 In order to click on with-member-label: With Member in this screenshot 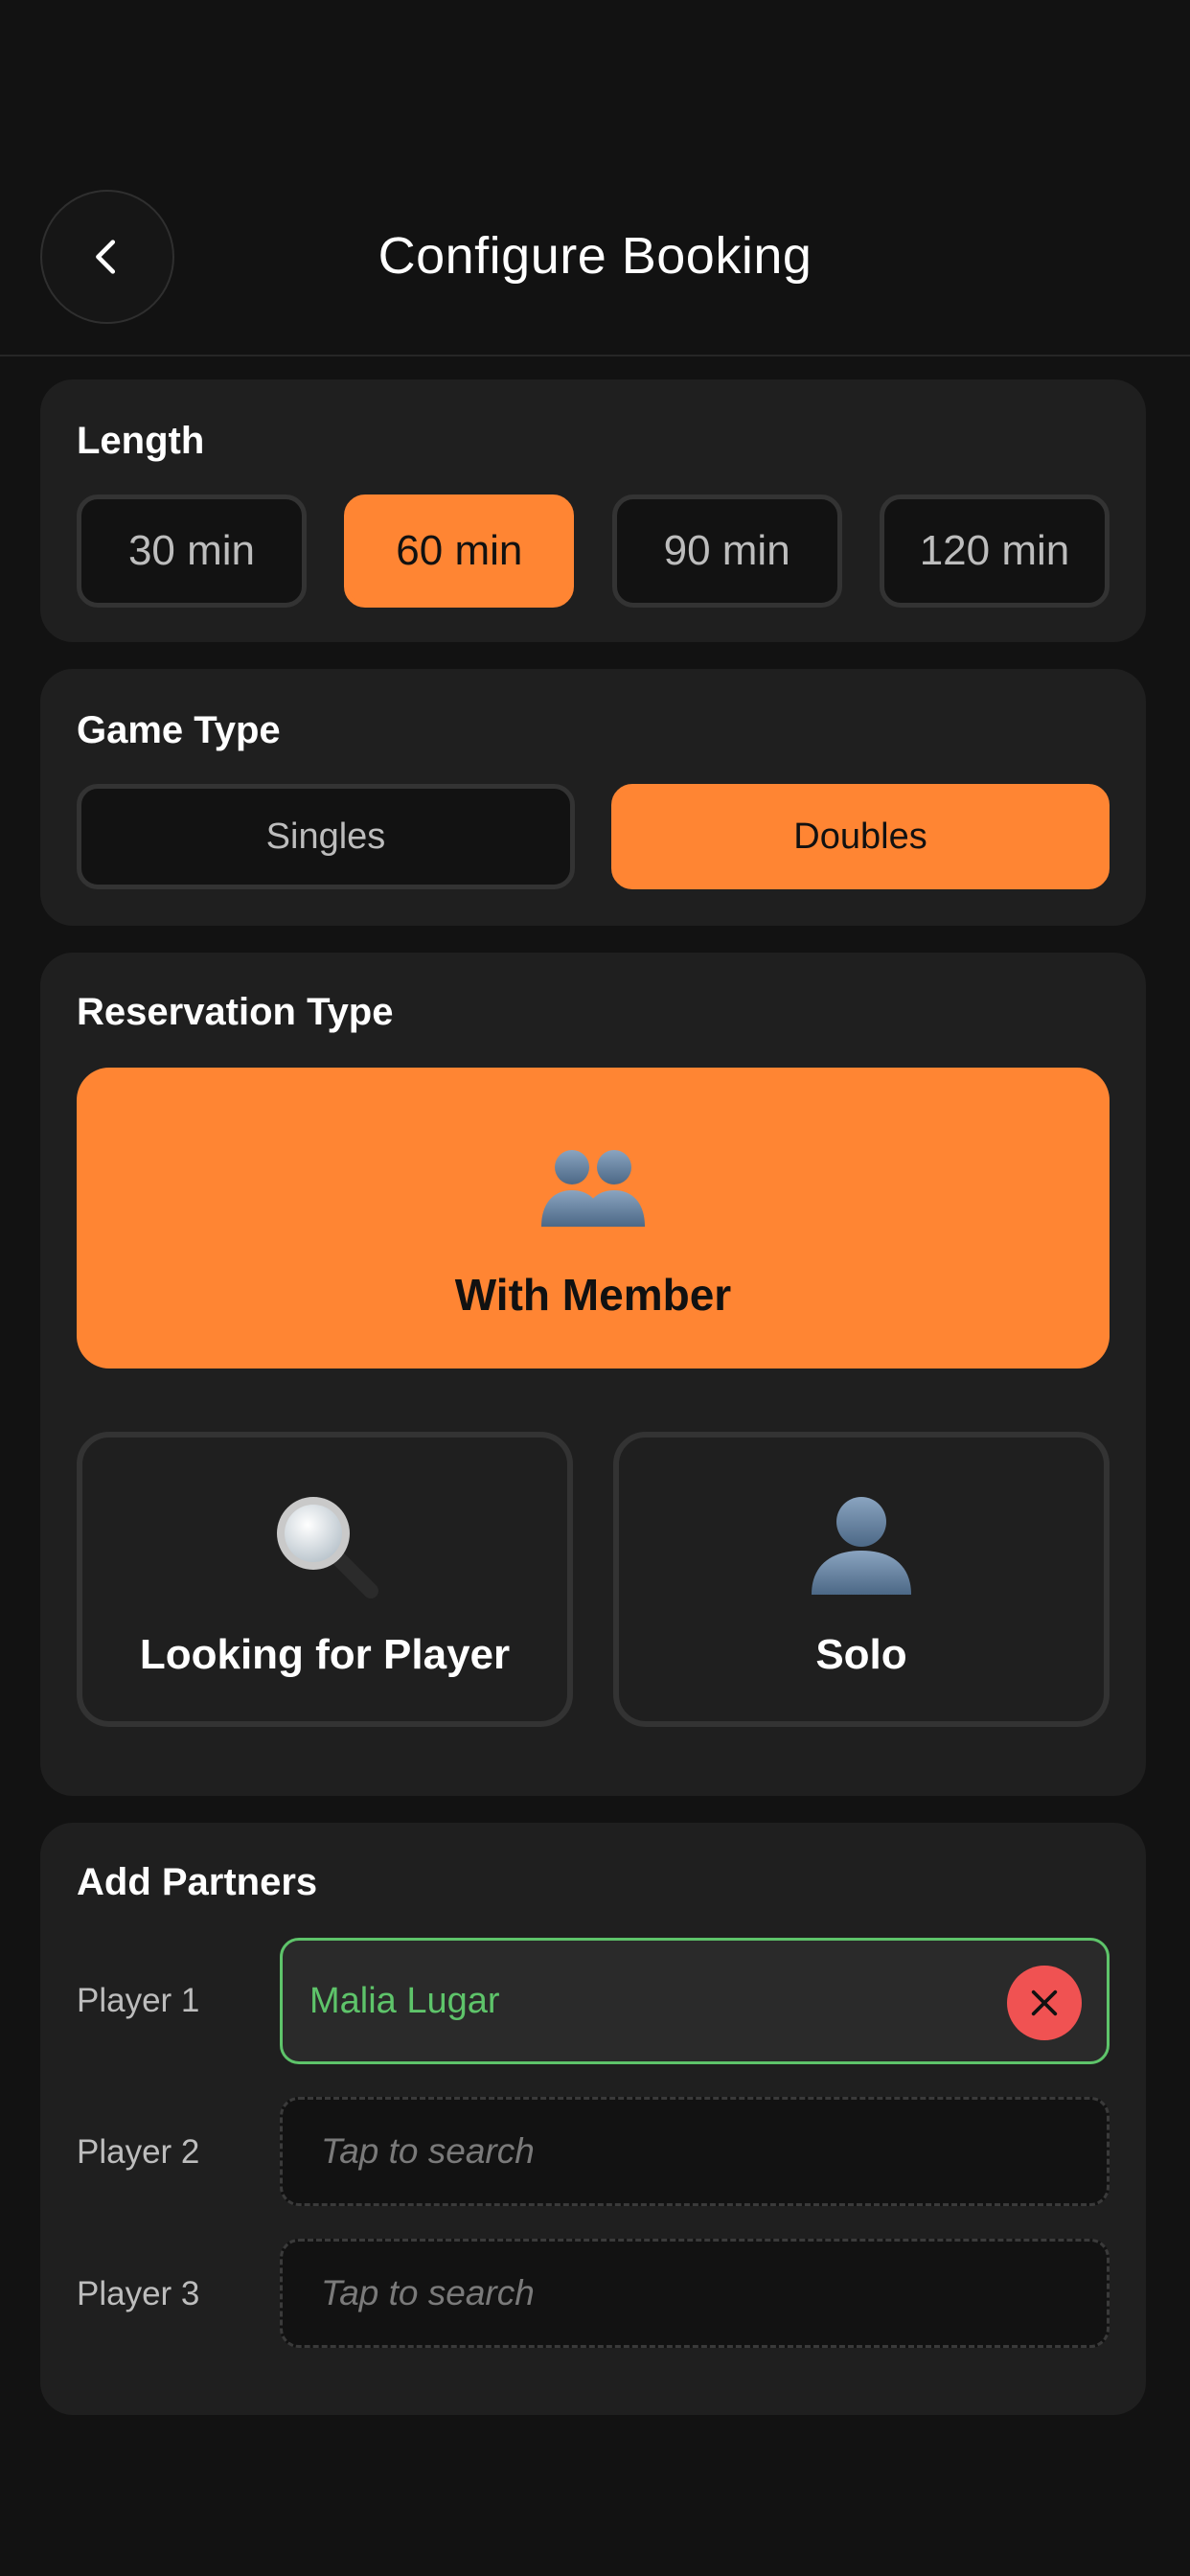, I will do `click(593, 1295)`.